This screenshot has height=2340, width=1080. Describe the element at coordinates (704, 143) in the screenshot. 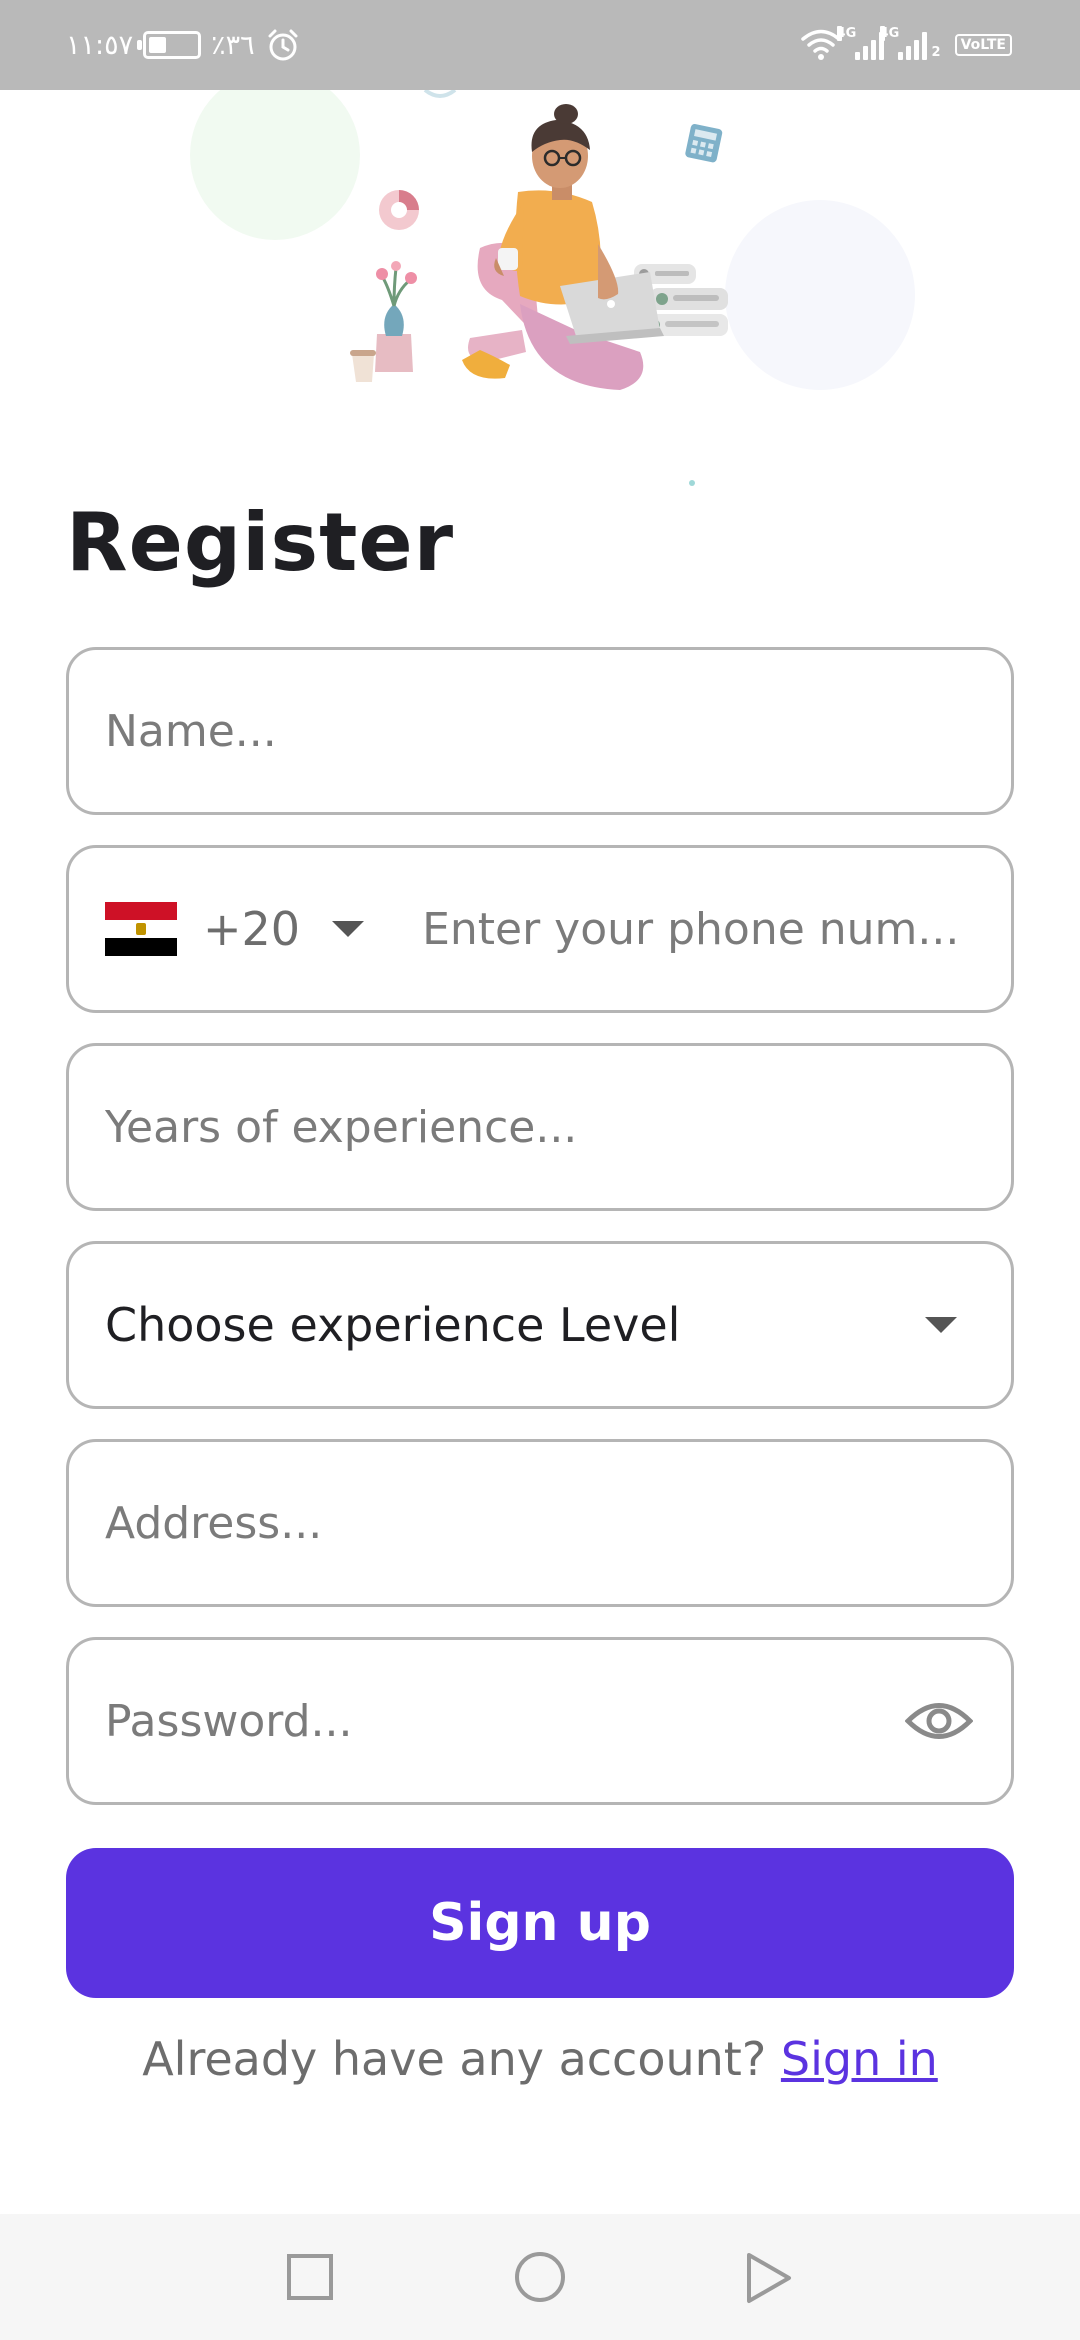

I see `calculator-icon` at that location.